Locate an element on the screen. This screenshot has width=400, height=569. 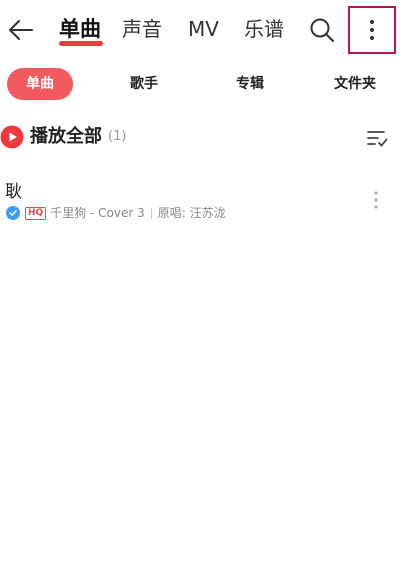
play-all-count: (1) is located at coordinates (117, 136).